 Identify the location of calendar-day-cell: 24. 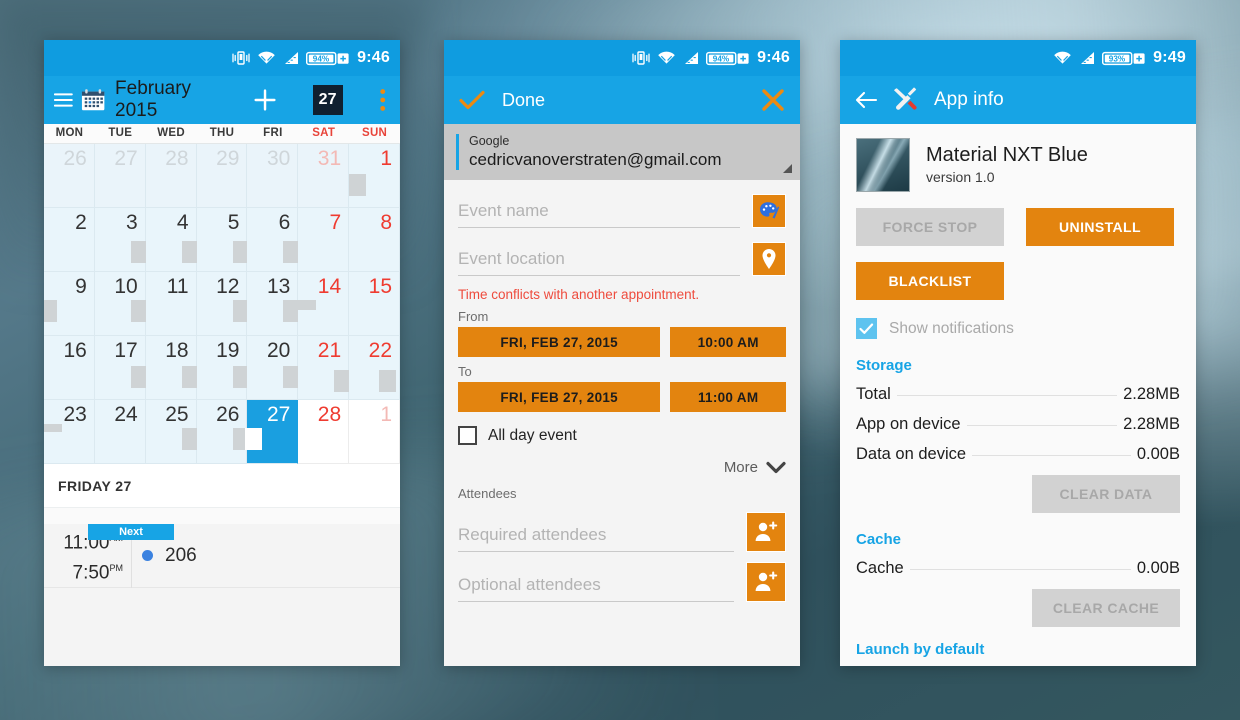
(120, 432).